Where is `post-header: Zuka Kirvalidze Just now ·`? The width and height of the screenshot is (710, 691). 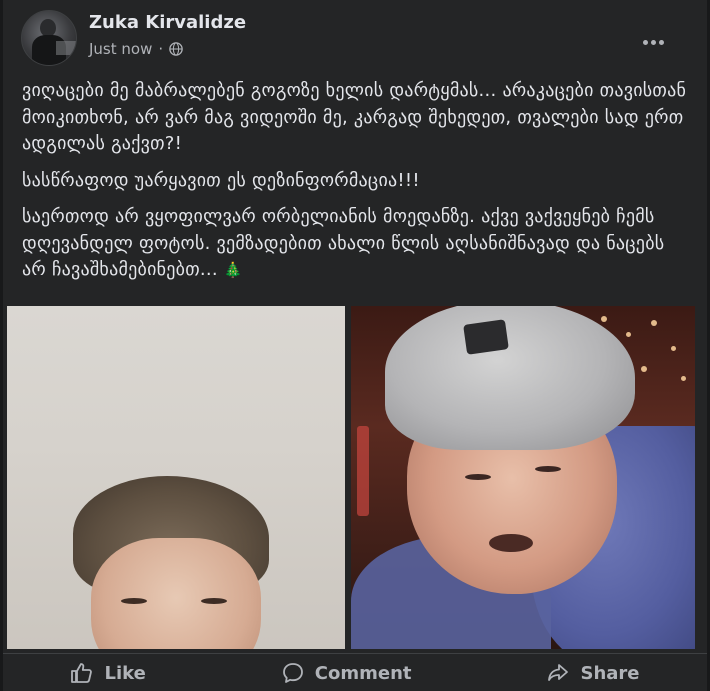
post-header: Zuka Kirvalidze Just now · is located at coordinates (359, 38).